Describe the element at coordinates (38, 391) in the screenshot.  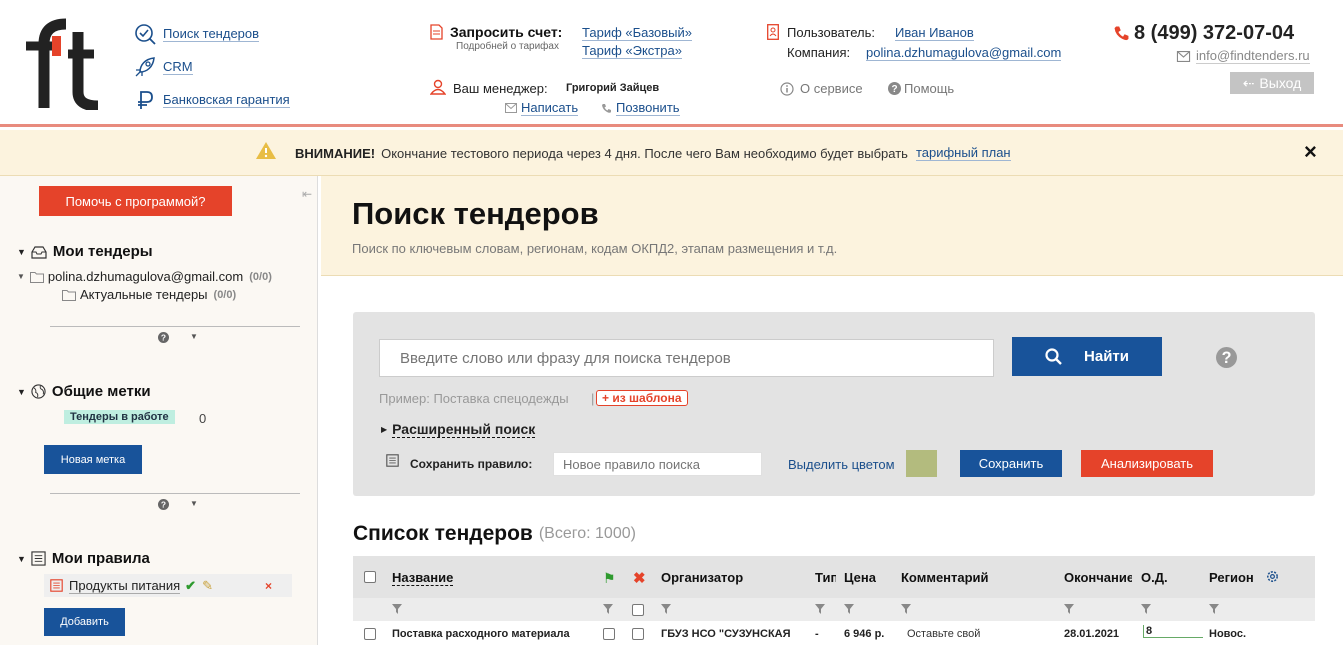
I see `globe-icon` at that location.